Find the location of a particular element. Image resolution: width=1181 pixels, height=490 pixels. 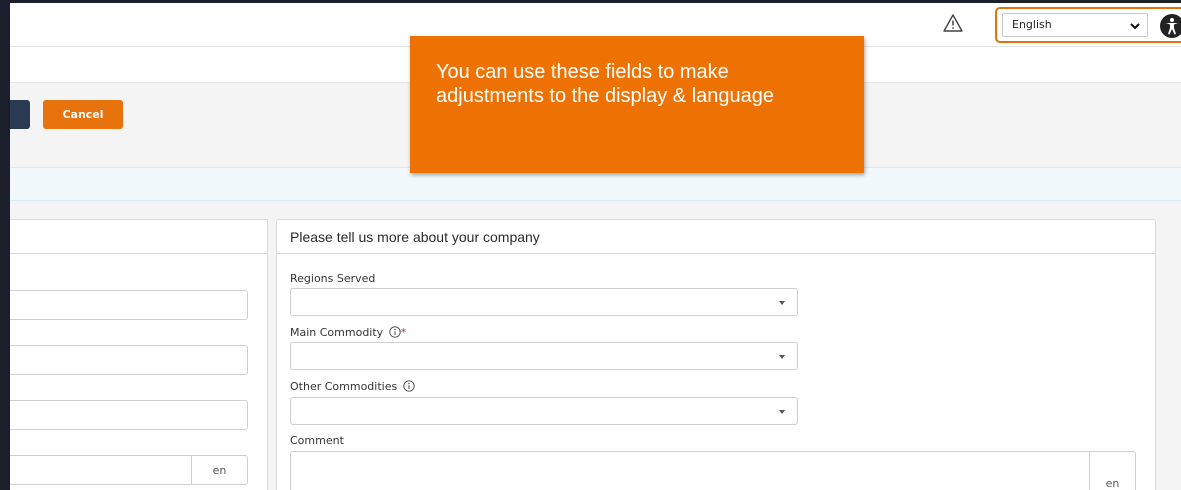

chevron-down-icon is located at coordinates (1135, 26).